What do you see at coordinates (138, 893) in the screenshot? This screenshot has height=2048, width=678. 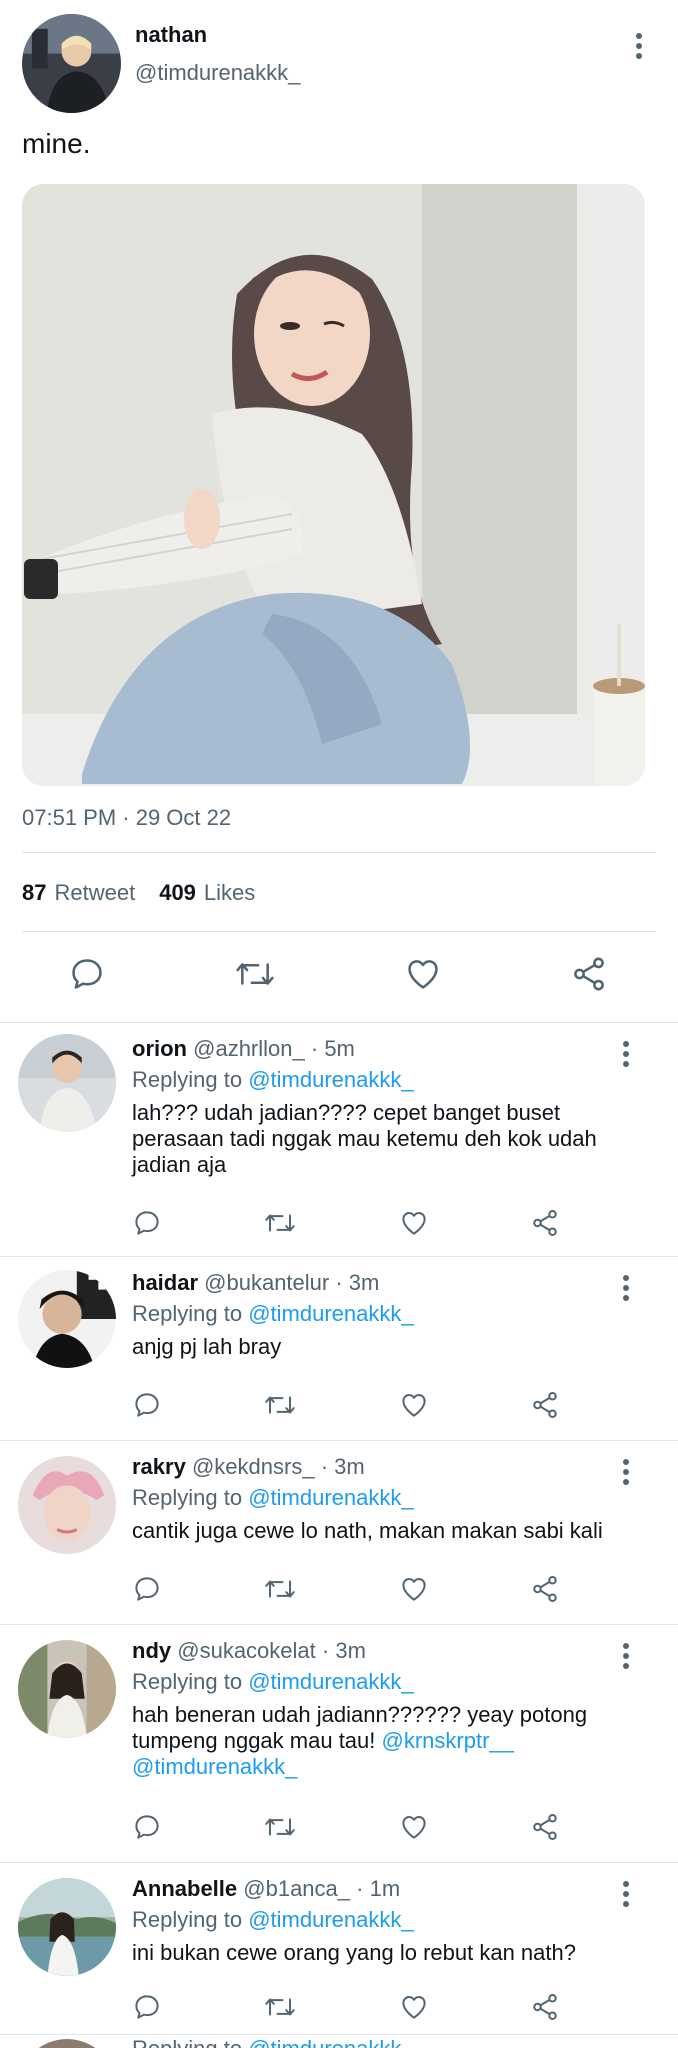 I see `tweet-stats: 87 Retweet 409 Likes` at bounding box center [138, 893].